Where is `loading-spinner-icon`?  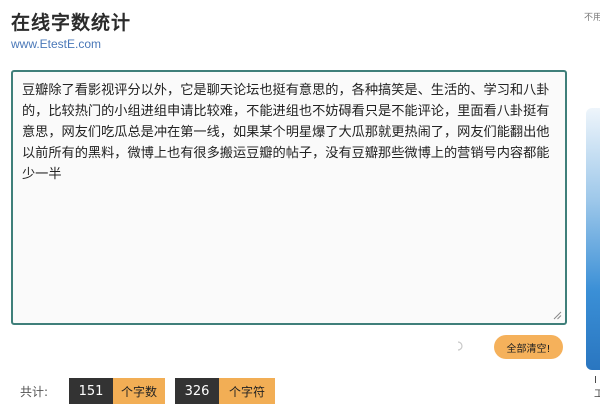
loading-spinner-icon is located at coordinates (460, 346).